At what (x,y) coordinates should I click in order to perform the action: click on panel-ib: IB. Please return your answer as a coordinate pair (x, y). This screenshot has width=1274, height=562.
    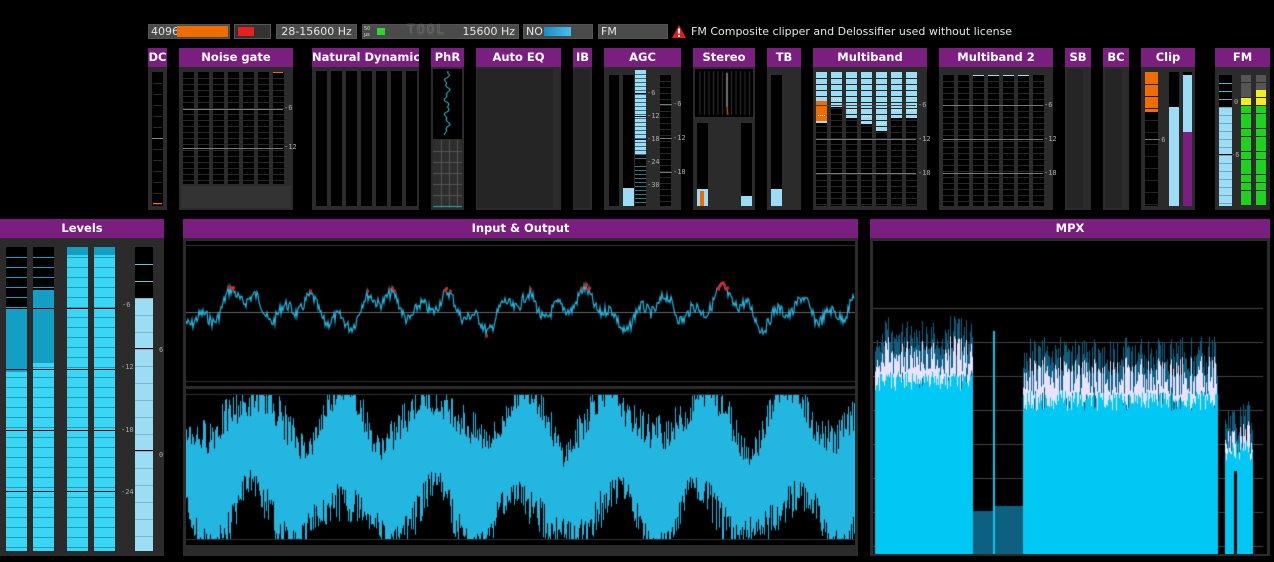
    Looking at the image, I should click on (582, 129).